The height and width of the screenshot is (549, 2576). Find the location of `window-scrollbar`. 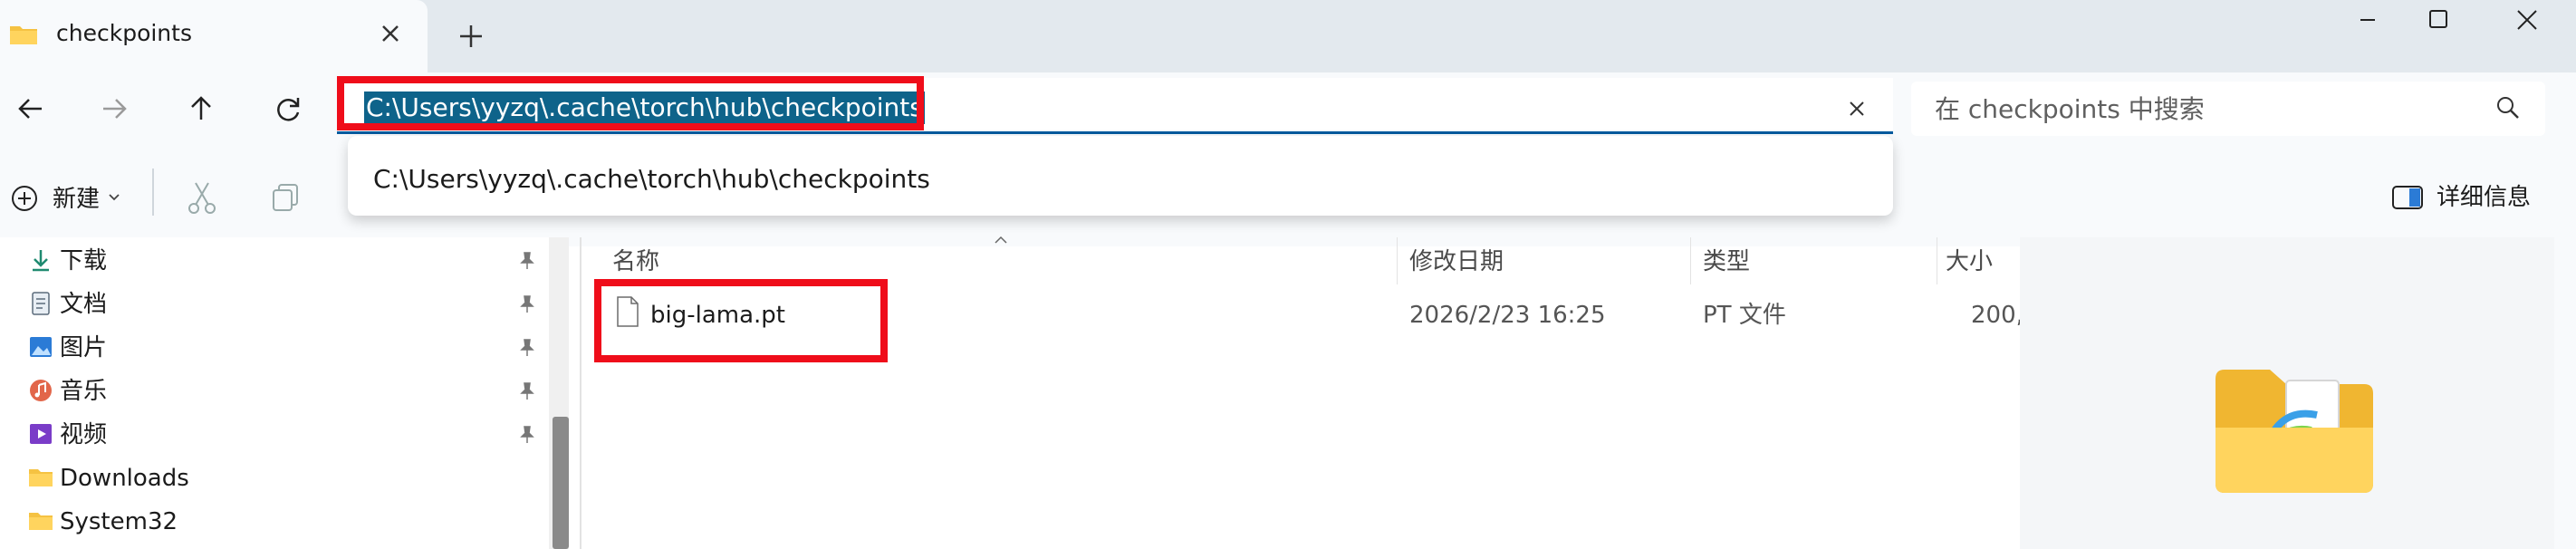

window-scrollbar is located at coordinates (2565, 310).